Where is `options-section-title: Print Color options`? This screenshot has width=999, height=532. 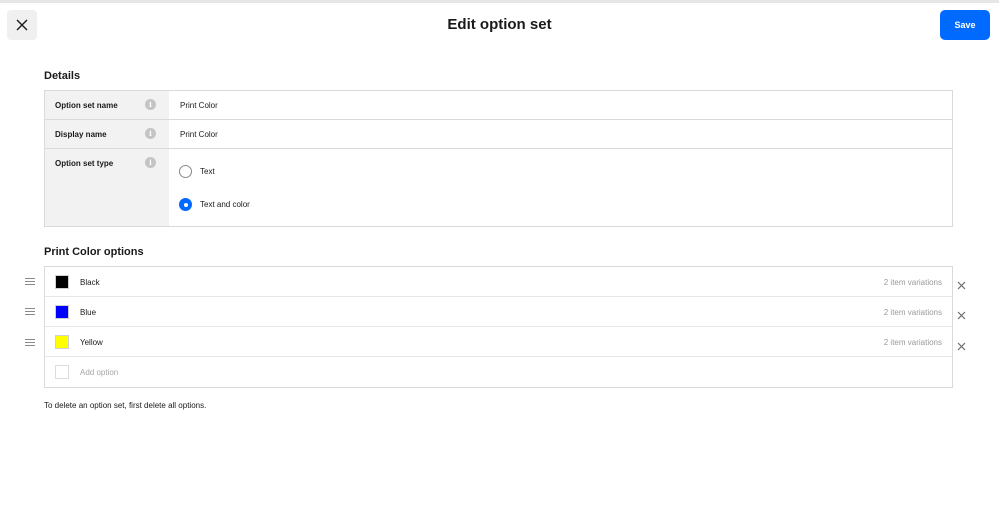
options-section-title: Print Color options is located at coordinates (94, 252).